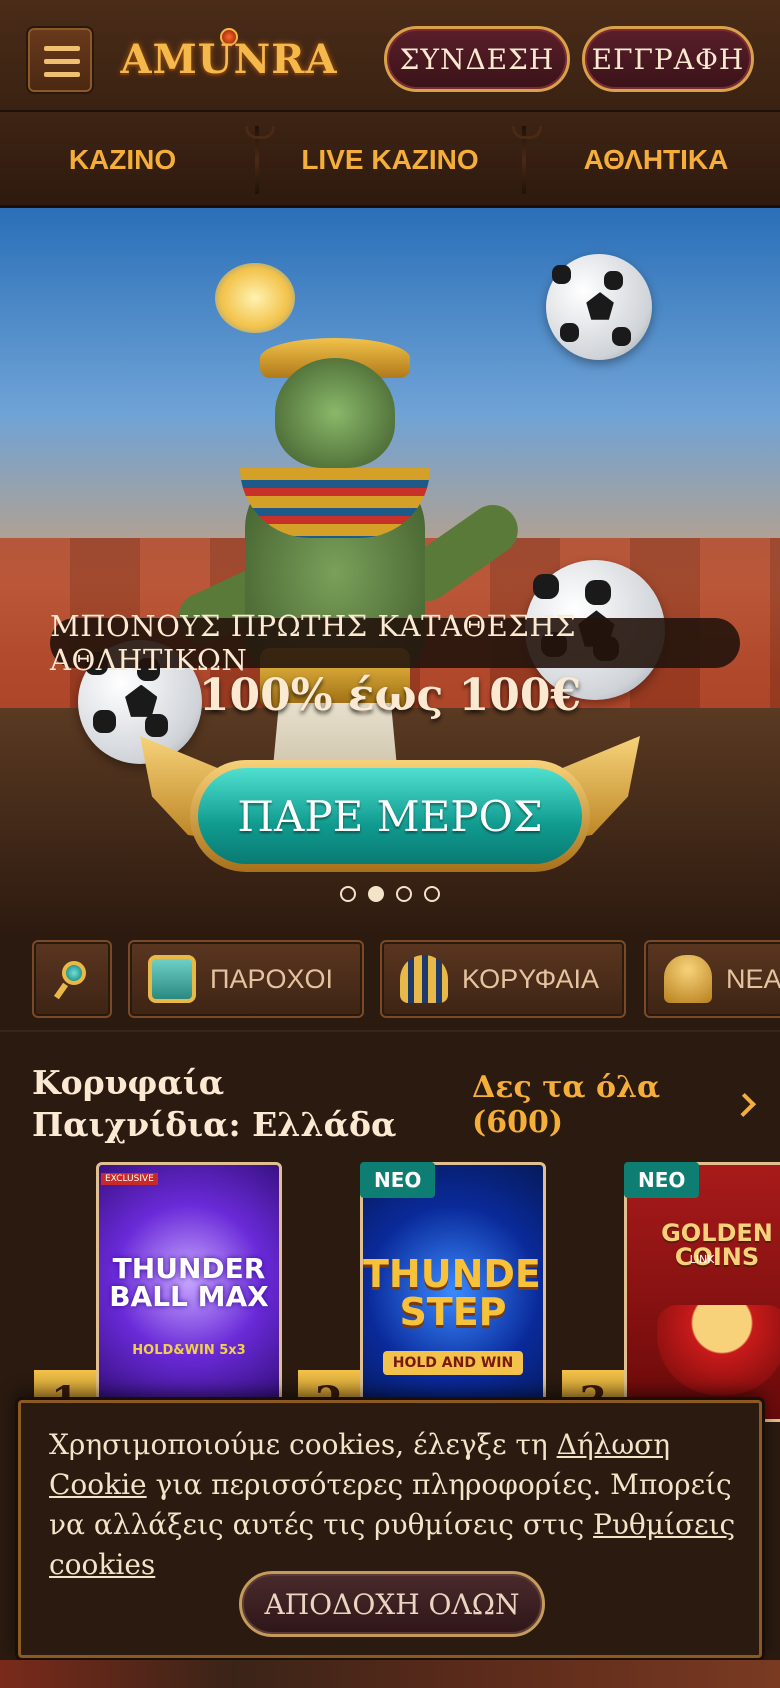 This screenshot has height=1688, width=780. I want to click on game-title: THUNDER STEP, so click(453, 1293).